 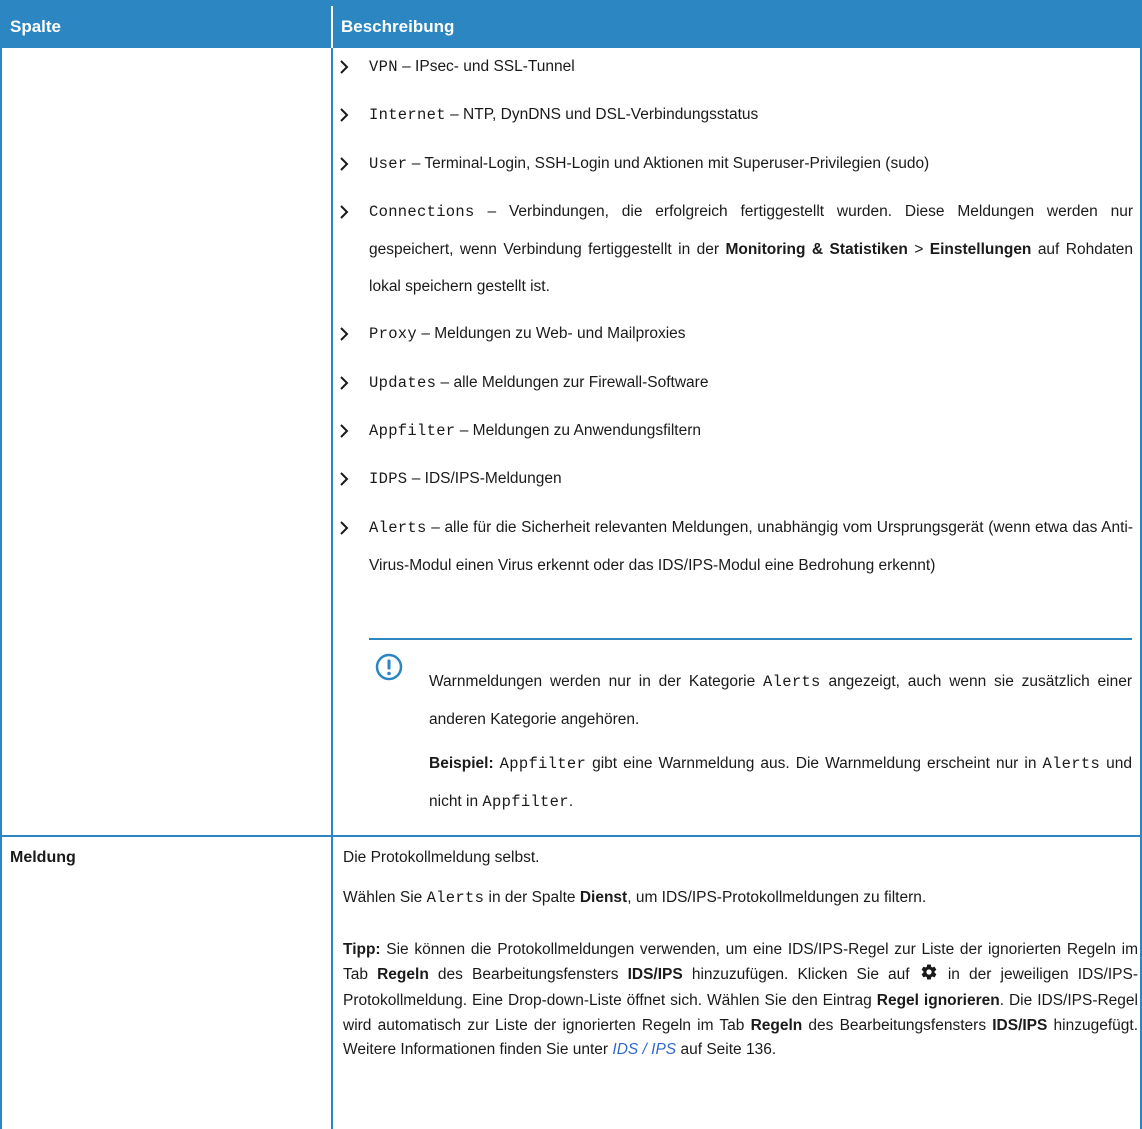 What do you see at coordinates (644, 1049) in the screenshot?
I see `link-ids-ips: IDS / IPS` at bounding box center [644, 1049].